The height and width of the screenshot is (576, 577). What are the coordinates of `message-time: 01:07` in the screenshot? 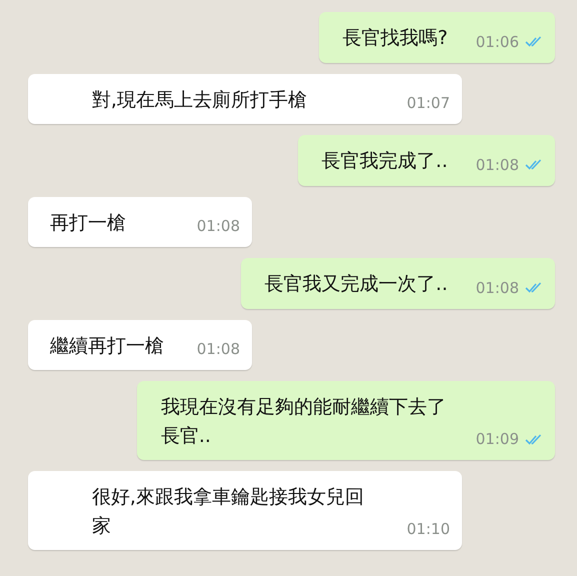 It's located at (428, 103).